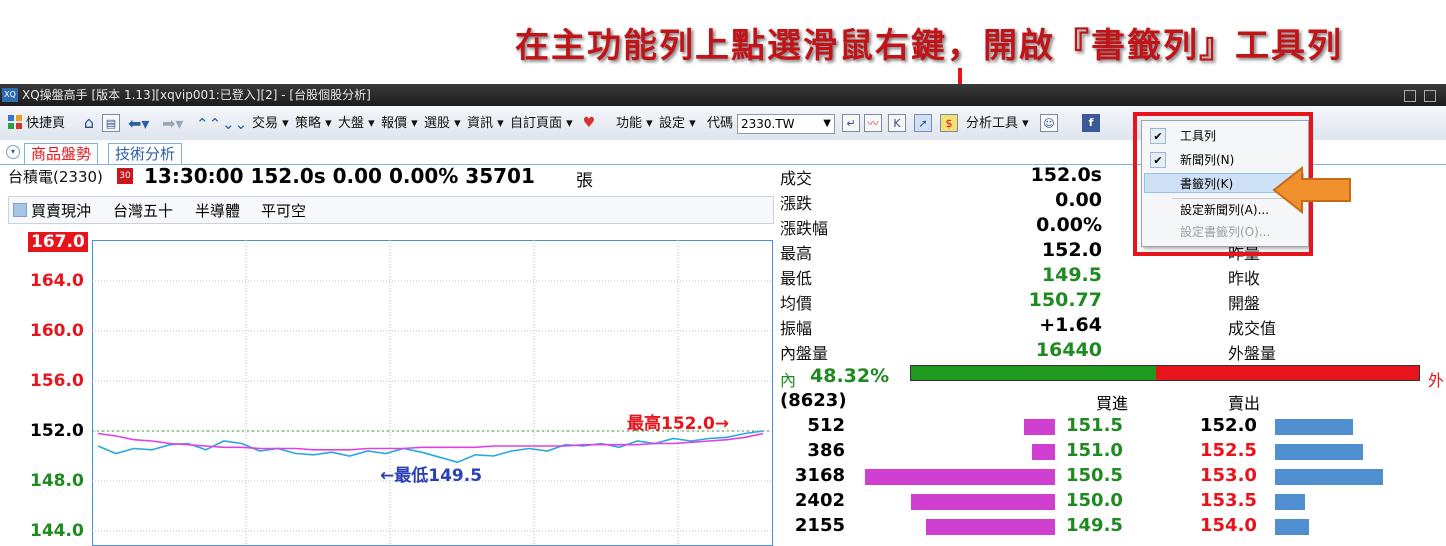  I want to click on bid-price: 151.5, so click(1094, 425).